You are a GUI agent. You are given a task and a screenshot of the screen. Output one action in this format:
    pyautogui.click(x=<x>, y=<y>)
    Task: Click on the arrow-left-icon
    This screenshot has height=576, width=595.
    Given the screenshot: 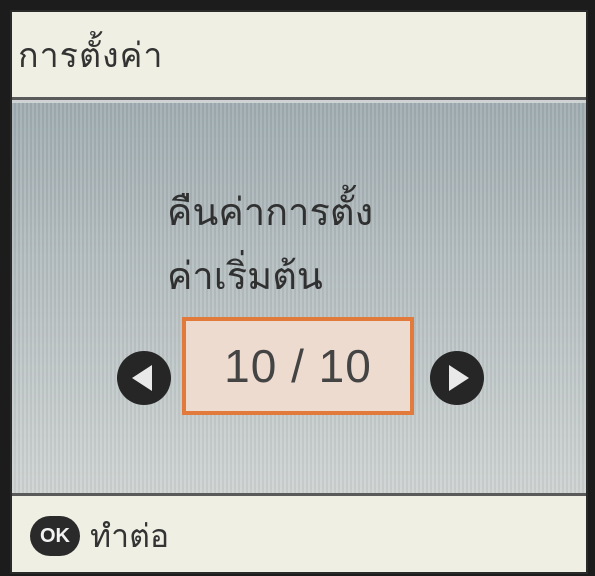 What is the action you would take?
    pyautogui.click(x=144, y=378)
    